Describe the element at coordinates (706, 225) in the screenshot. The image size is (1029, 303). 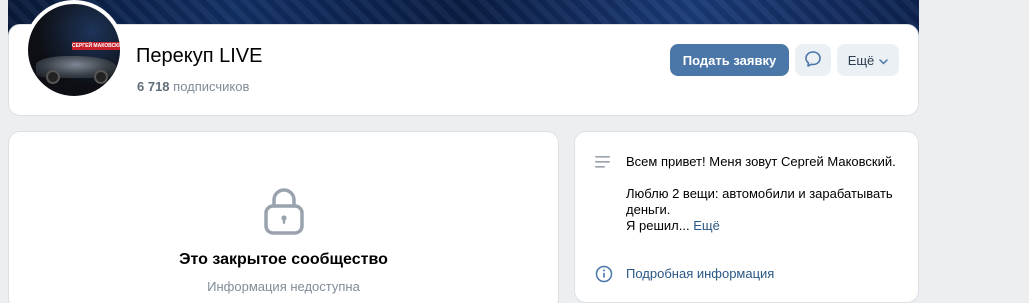
I see `description-more-link: Ещё` at that location.